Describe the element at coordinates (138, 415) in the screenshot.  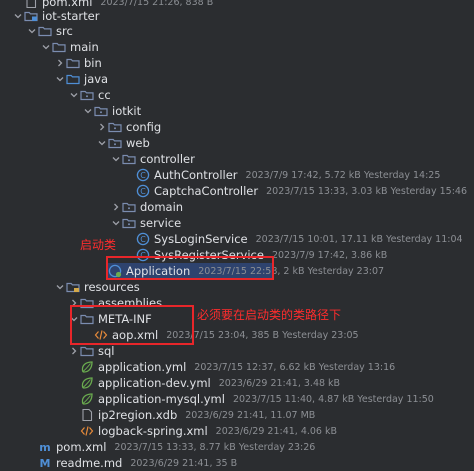
I see `tree-row-label: ip2region.xdb` at that location.